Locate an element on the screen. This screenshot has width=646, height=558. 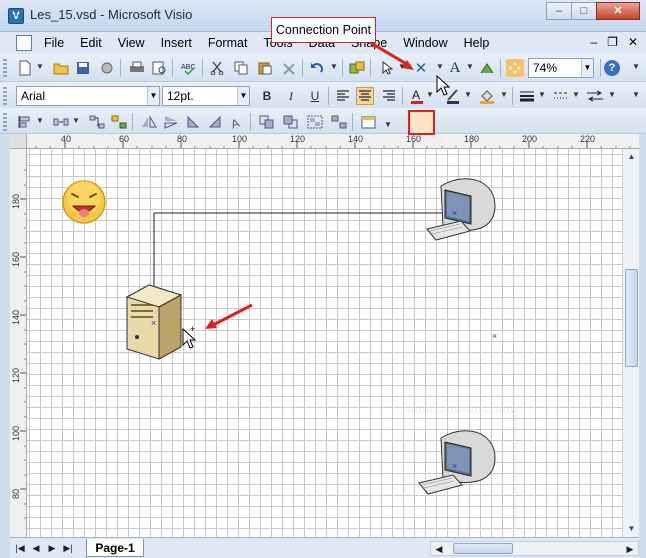
computer-shape-top: × is located at coordinates (461, 209).